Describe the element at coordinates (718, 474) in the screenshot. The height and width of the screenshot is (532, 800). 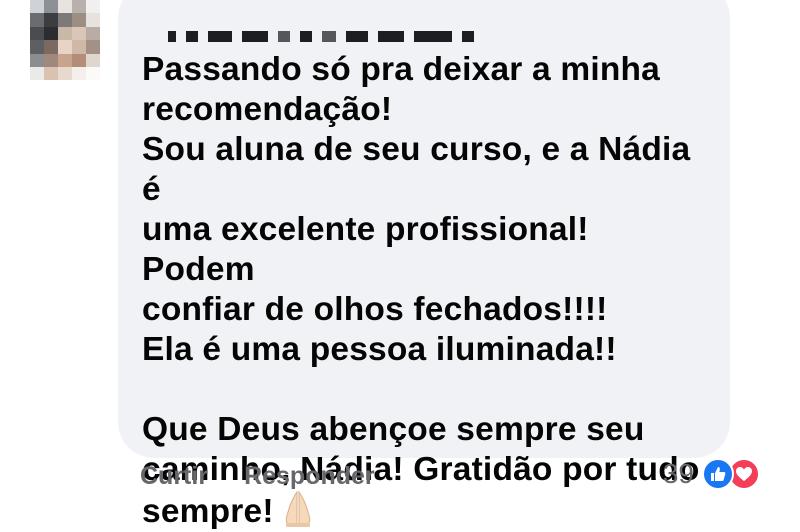
I see `like-icon` at that location.